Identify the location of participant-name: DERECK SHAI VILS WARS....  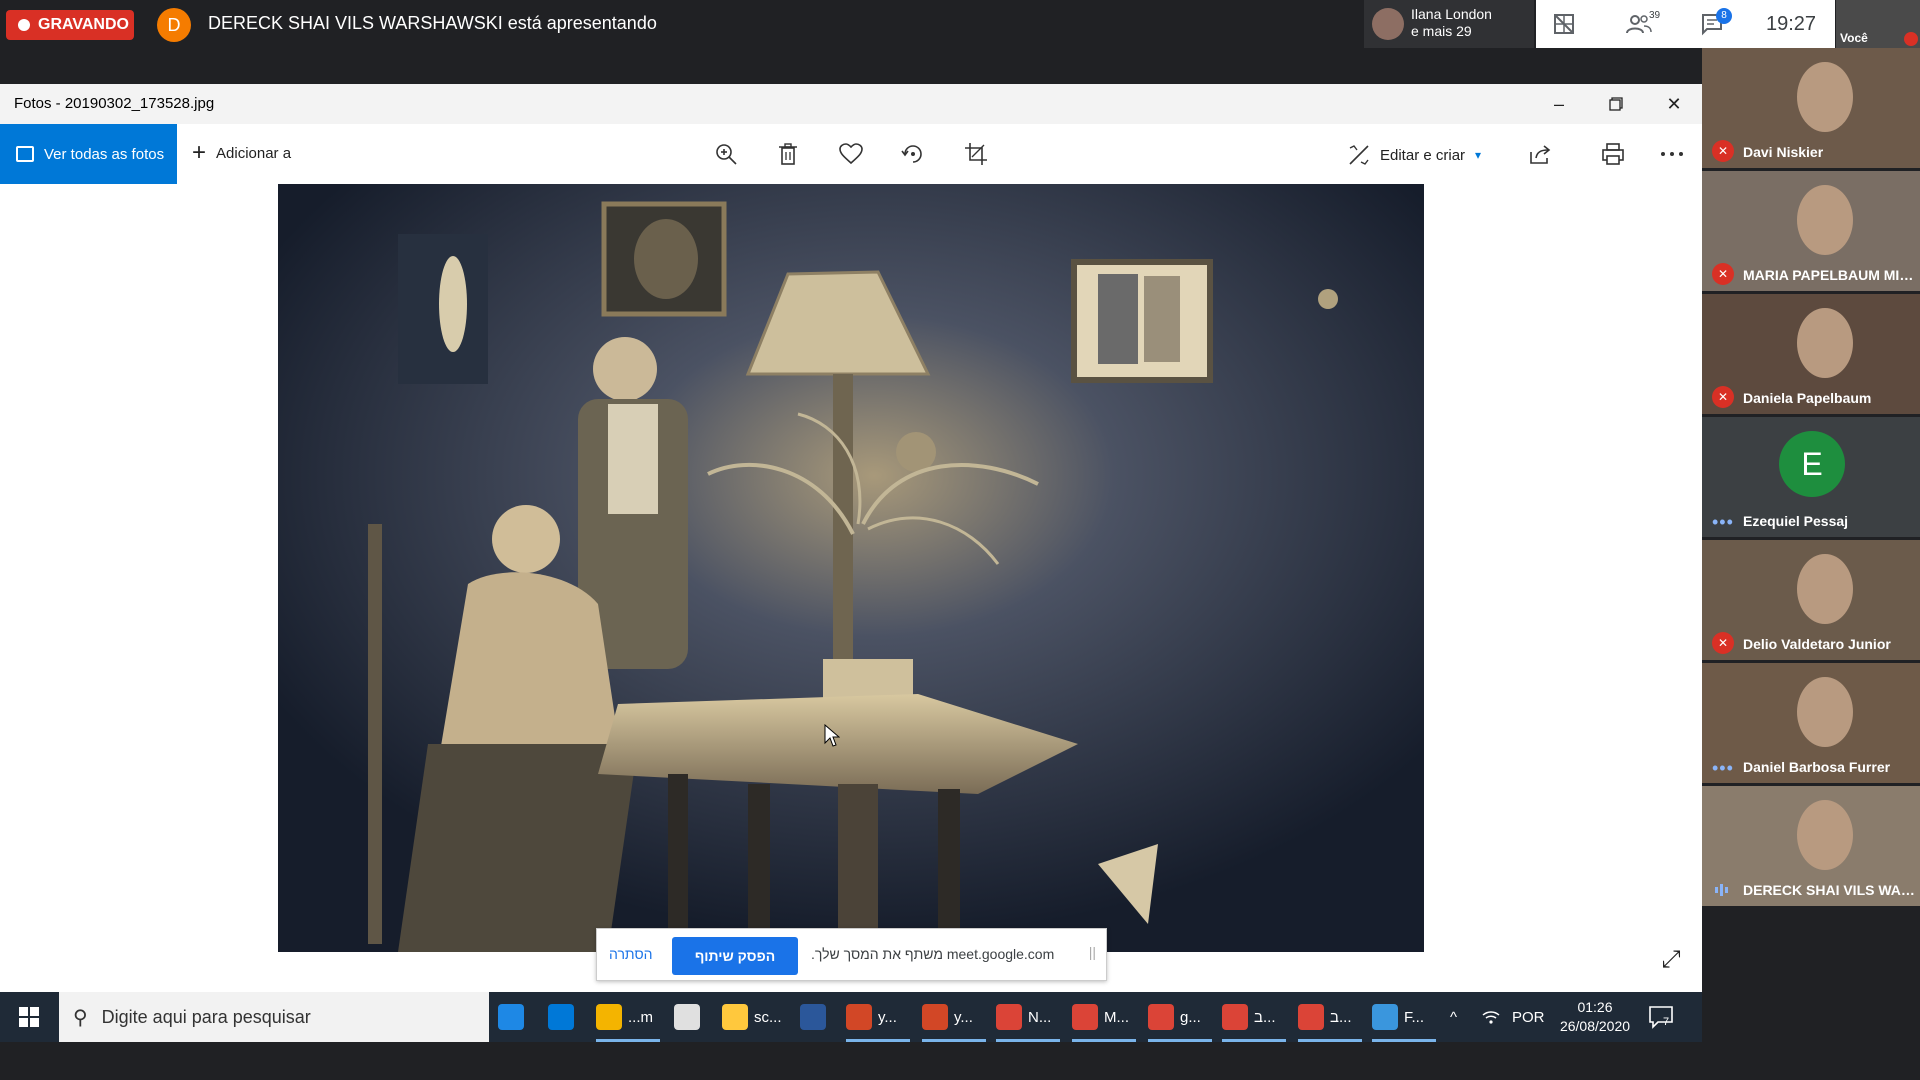
(1829, 890).